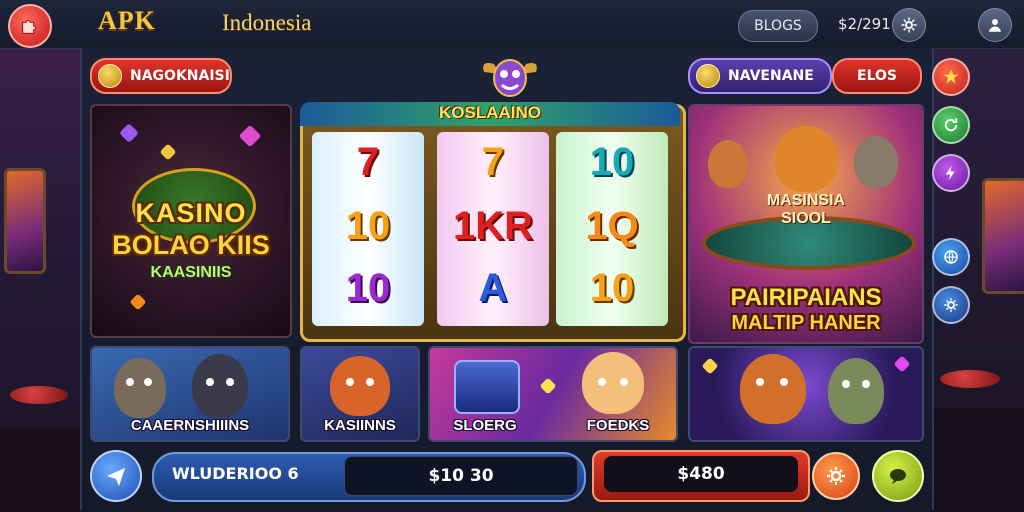  I want to click on slot-reel: 7 10 10, so click(368, 229).